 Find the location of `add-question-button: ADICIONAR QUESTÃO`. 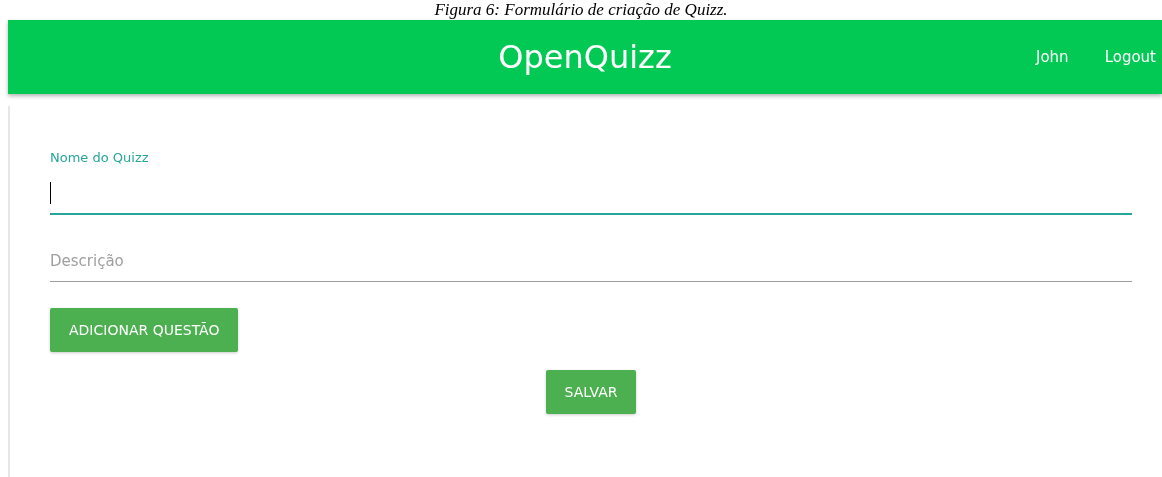

add-question-button: ADICIONAR QUESTÃO is located at coordinates (144, 330).